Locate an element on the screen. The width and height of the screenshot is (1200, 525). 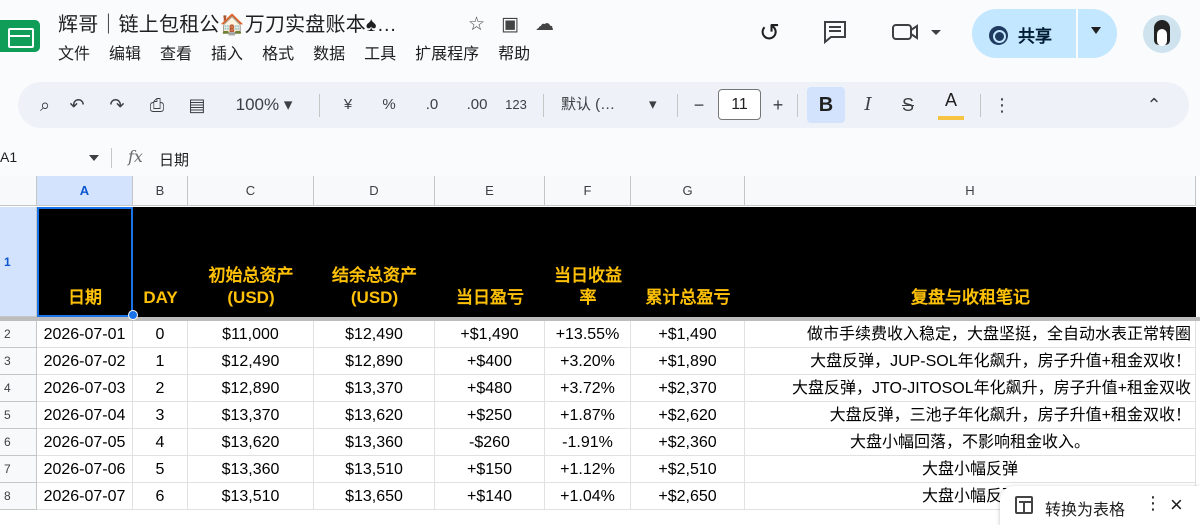
collapse-toolbar-icon: ⌃ is located at coordinates (1154, 105).